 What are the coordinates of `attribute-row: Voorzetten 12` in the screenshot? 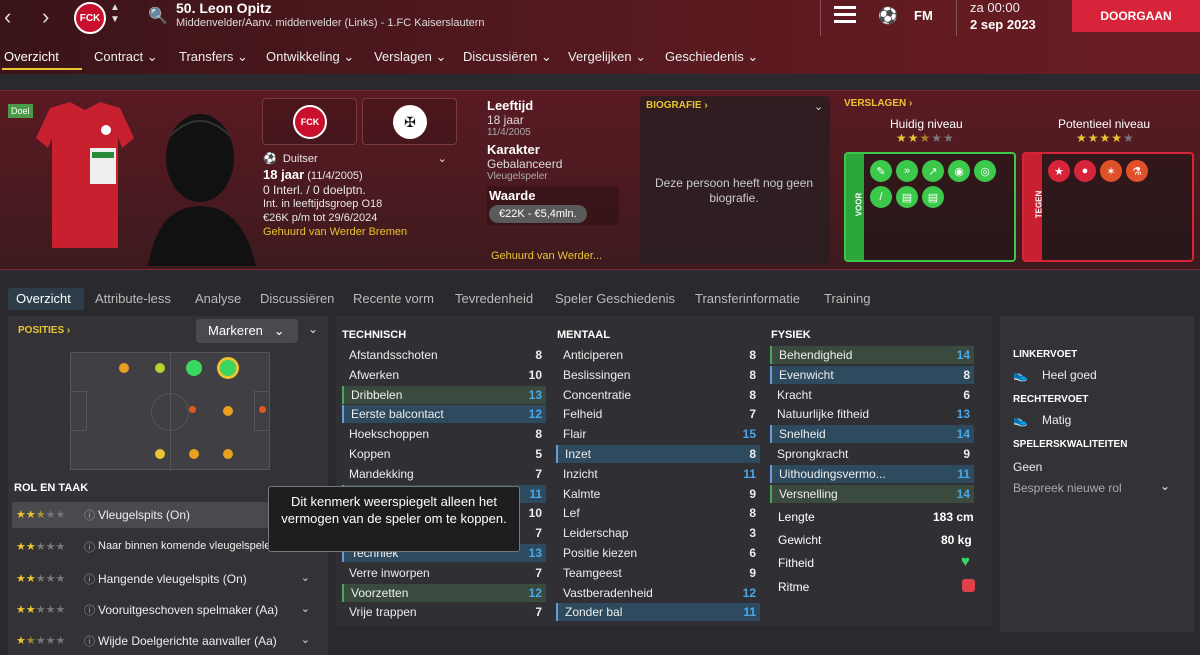 It's located at (444, 592).